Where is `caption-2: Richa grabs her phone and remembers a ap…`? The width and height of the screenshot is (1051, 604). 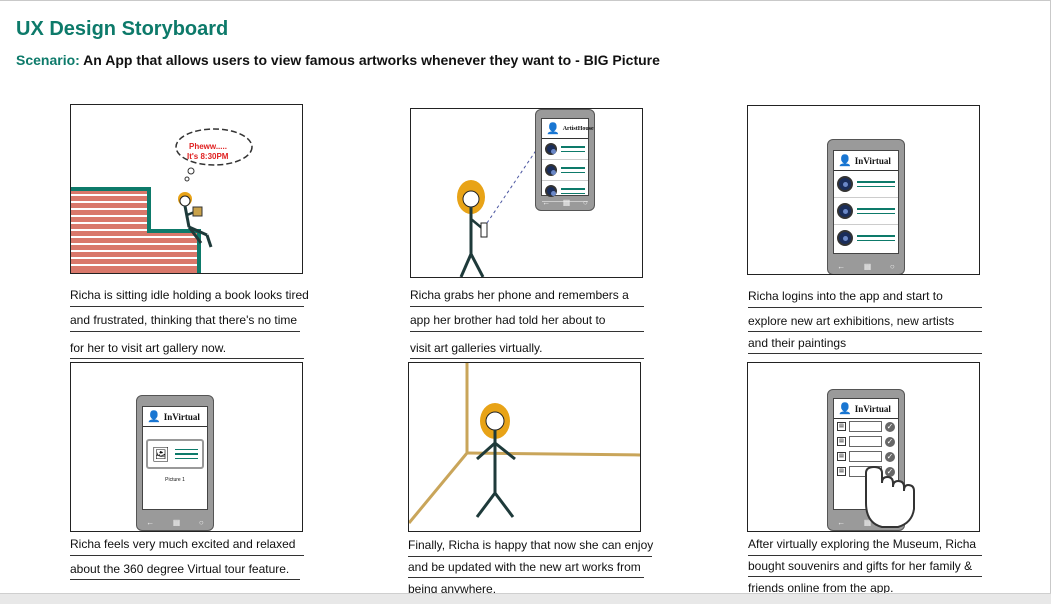 caption-2: Richa grabs her phone and remembers a ap… is located at coordinates (527, 323).